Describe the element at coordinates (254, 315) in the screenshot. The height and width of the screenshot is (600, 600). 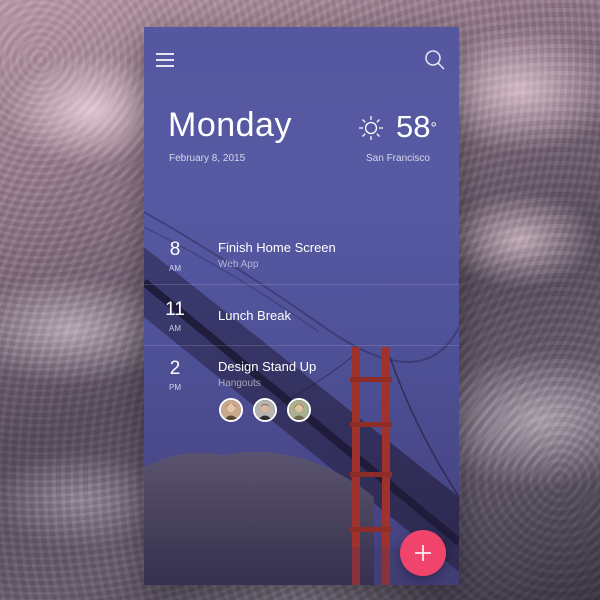
I see `event-title: Lunch Break` at that location.